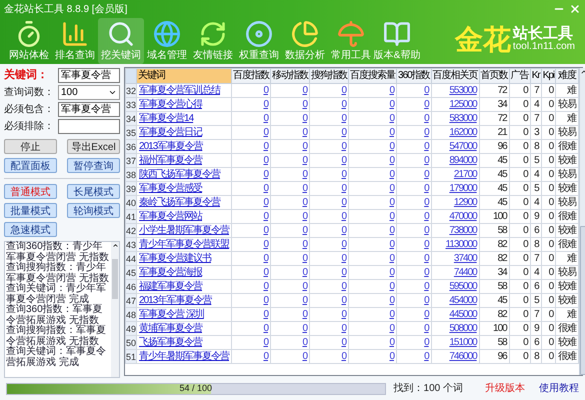 Image resolution: width=585 pixels, height=400 pixels. I want to click on mode-button: 轮询模式, so click(93, 210).